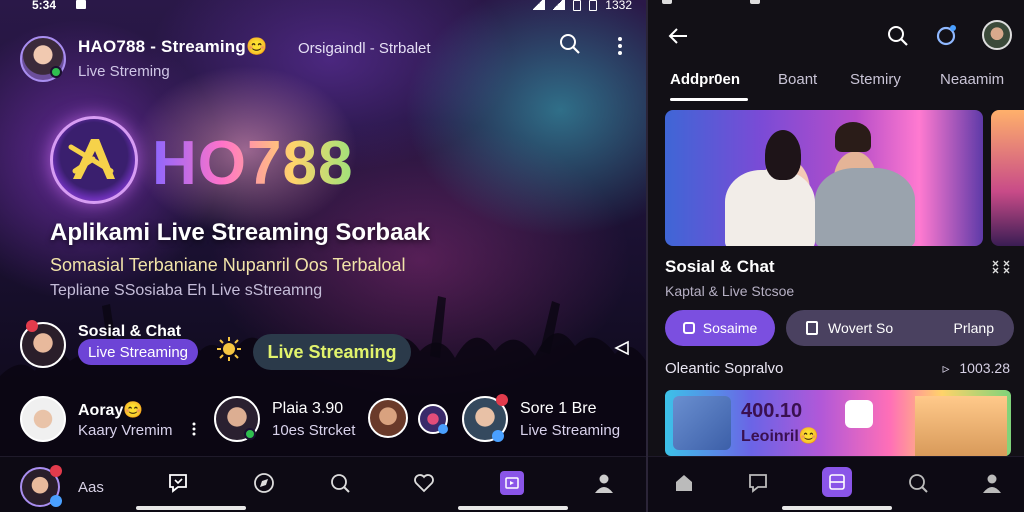 The image size is (1024, 512). Describe the element at coordinates (900, 328) in the screenshot. I see `secondary-pill-button: Wovert So Prlanp` at that location.